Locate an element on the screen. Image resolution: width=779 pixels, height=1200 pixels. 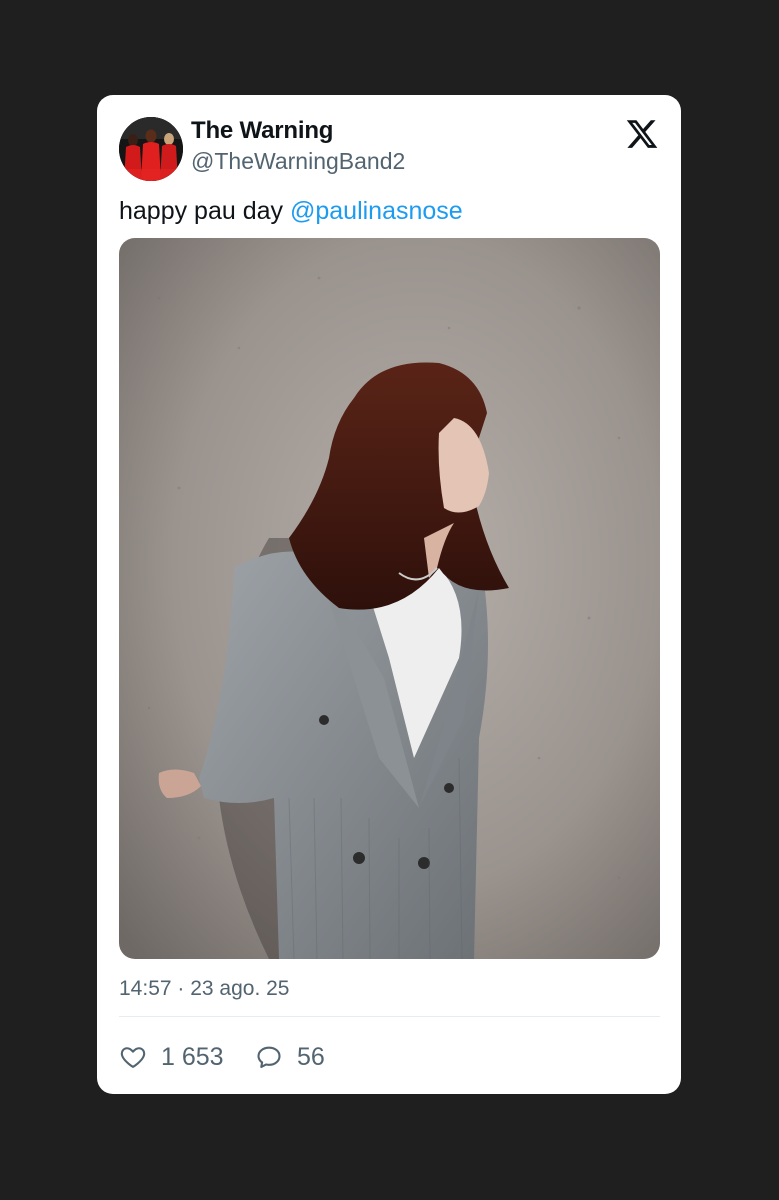
like-button: 1 653 is located at coordinates (171, 1057).